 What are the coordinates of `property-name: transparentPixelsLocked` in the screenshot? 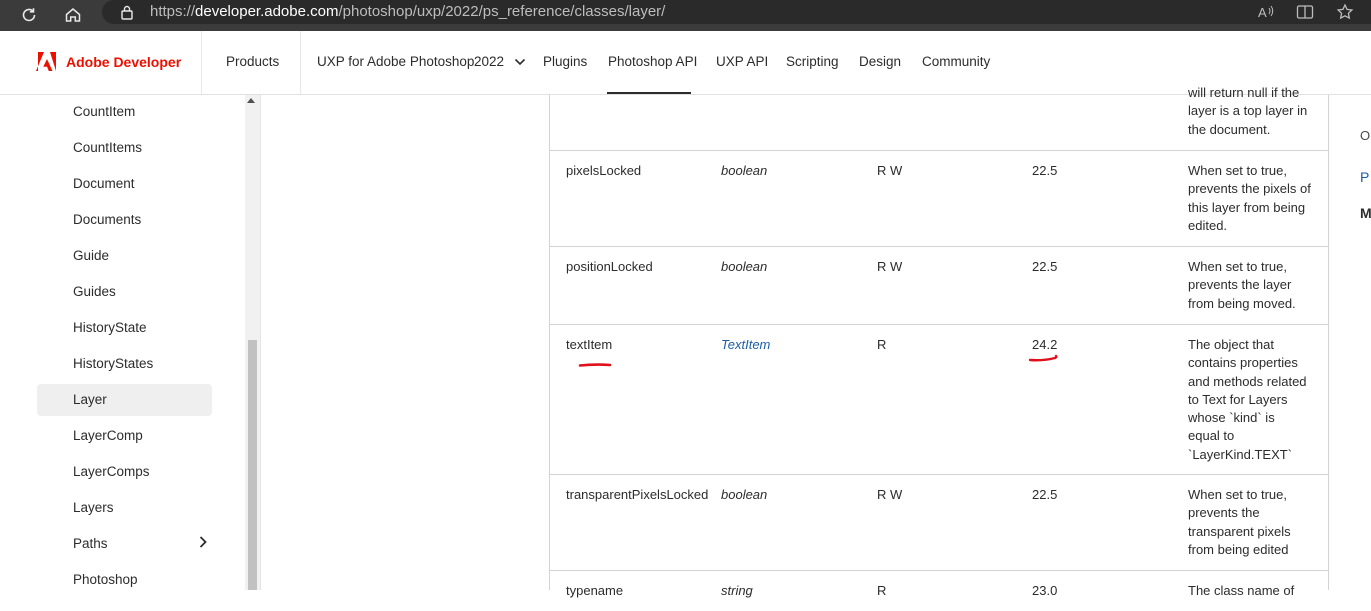 It's located at (637, 494).